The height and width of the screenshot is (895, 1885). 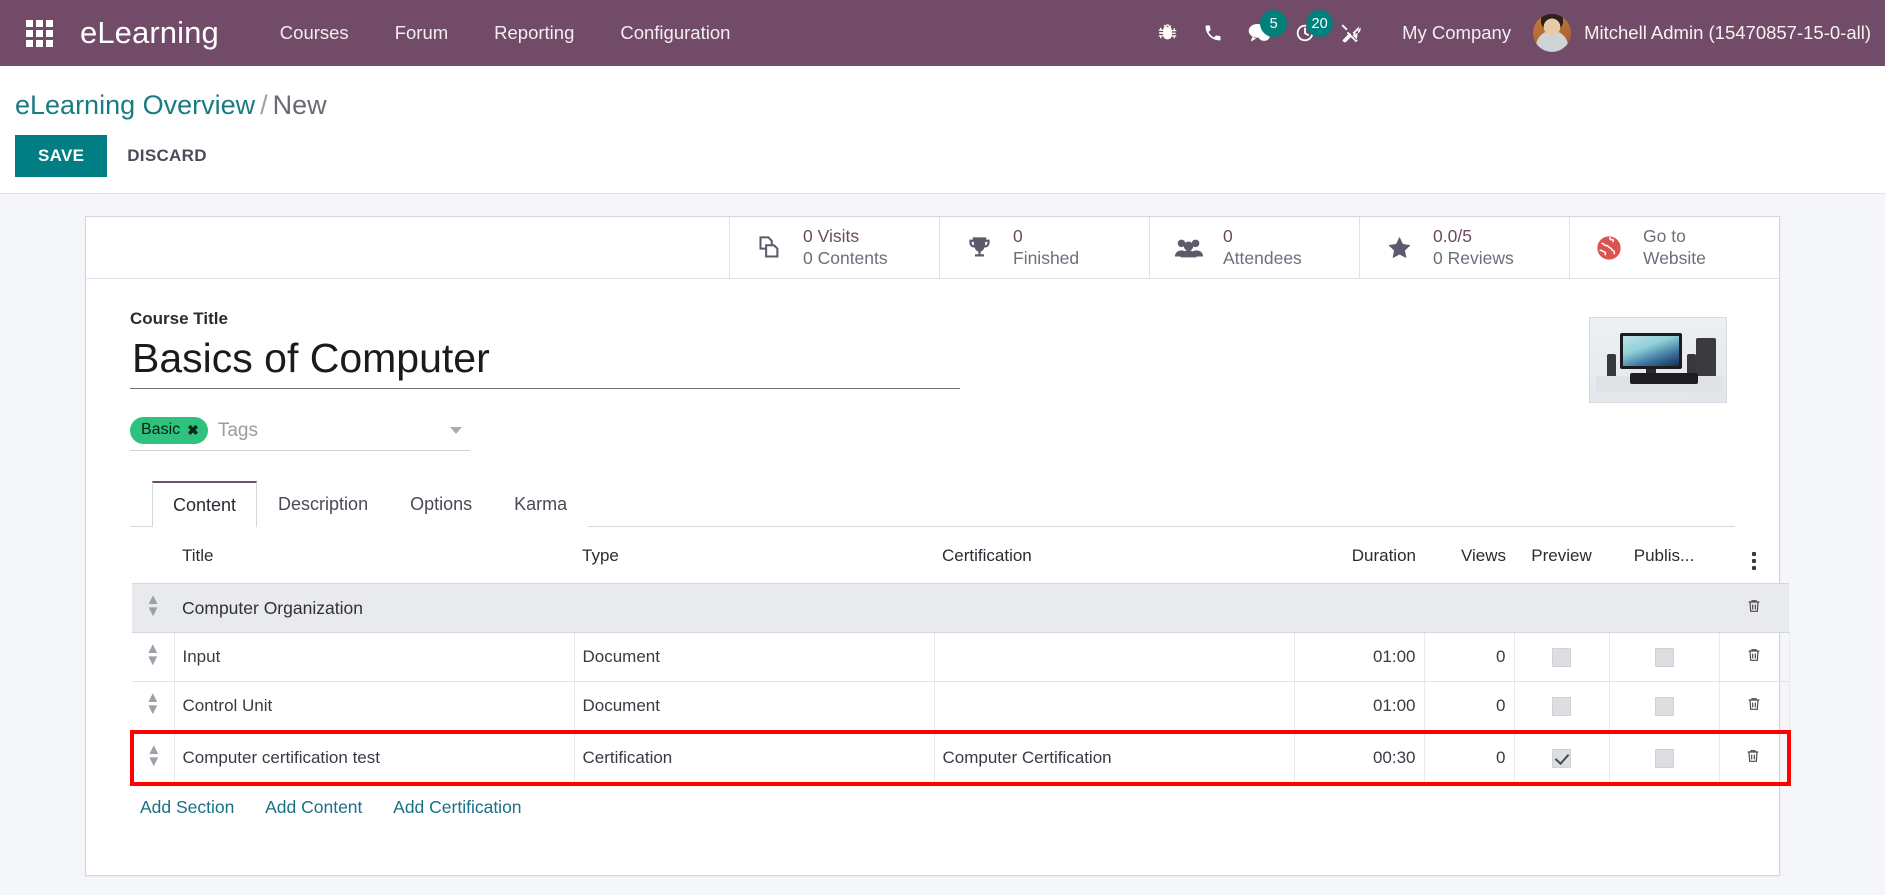 What do you see at coordinates (187, 807) in the screenshot?
I see `add-section-link: Add Section` at bounding box center [187, 807].